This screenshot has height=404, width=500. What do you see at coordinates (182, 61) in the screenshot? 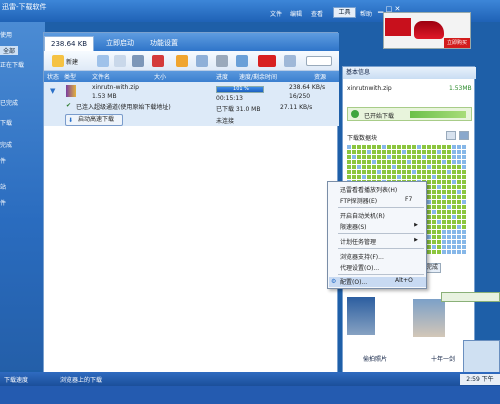
I see `folder-icon` at bounding box center [182, 61].